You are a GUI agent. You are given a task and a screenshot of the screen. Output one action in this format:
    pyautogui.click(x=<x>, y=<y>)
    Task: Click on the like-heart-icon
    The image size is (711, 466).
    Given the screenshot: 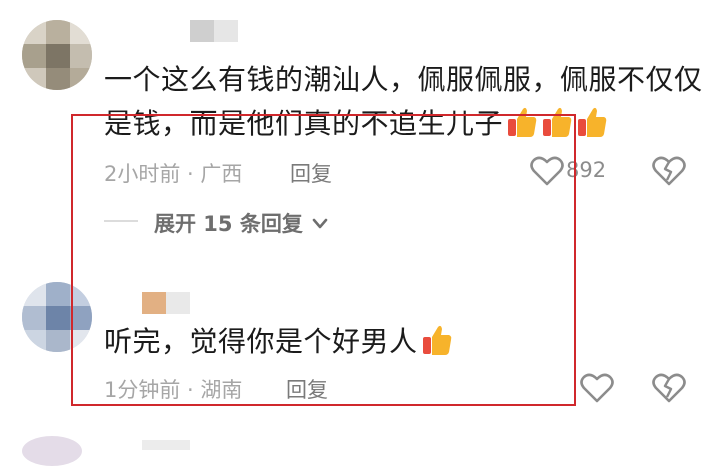 What is the action you would take?
    pyautogui.click(x=597, y=388)
    